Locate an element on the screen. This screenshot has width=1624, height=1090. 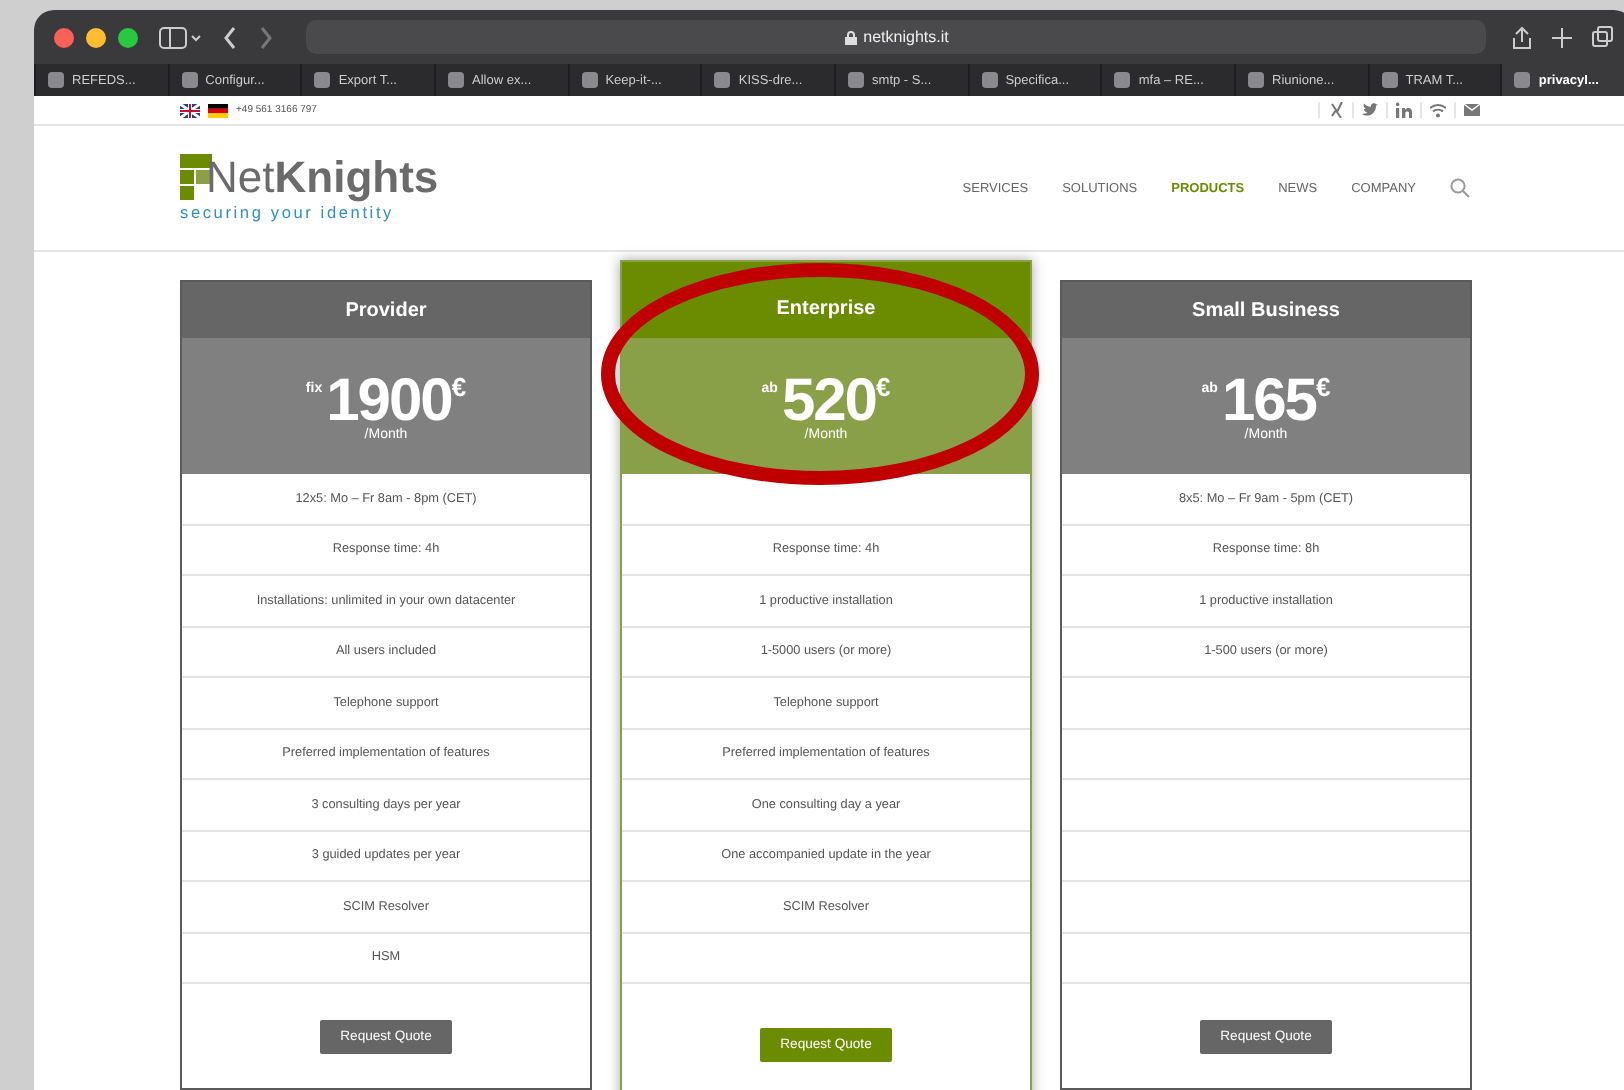
url-text: netknights.it is located at coordinates (906, 37).